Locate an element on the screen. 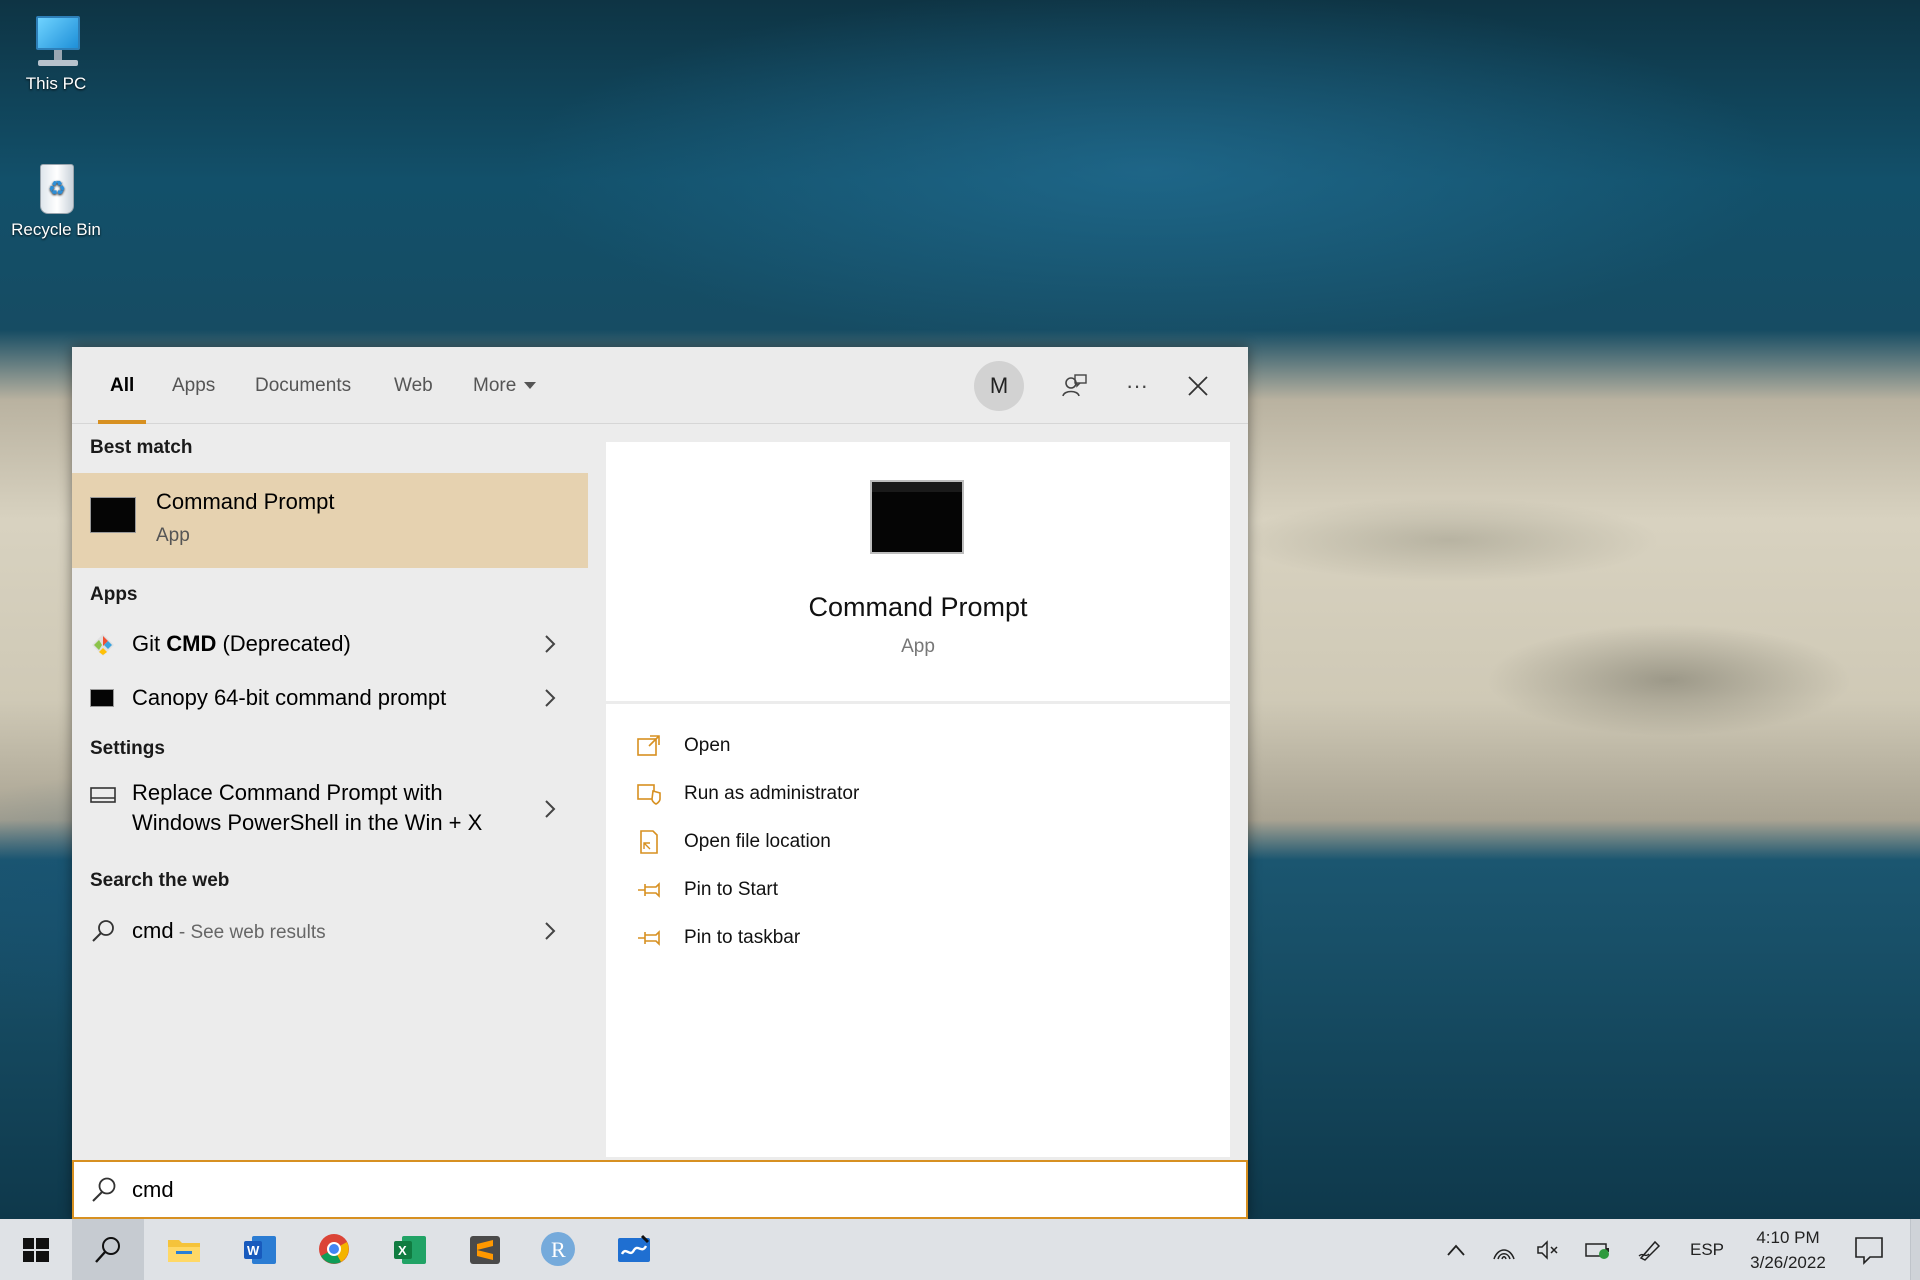  caret-down-icon is located at coordinates (530, 386).